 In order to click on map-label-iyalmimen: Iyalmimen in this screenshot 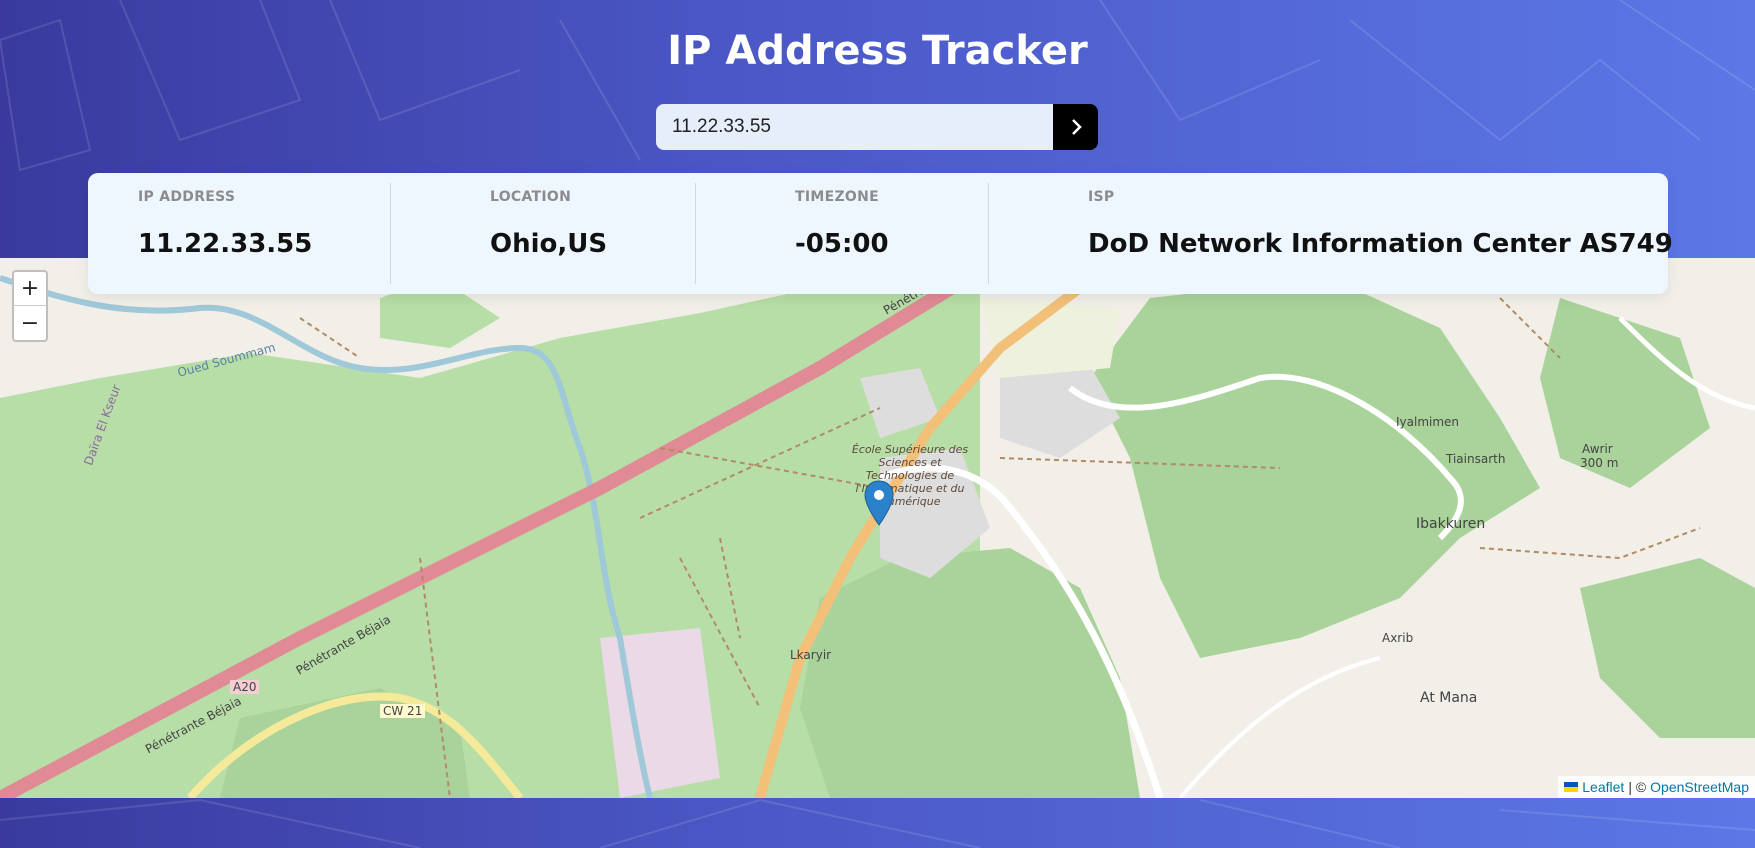, I will do `click(1428, 422)`.